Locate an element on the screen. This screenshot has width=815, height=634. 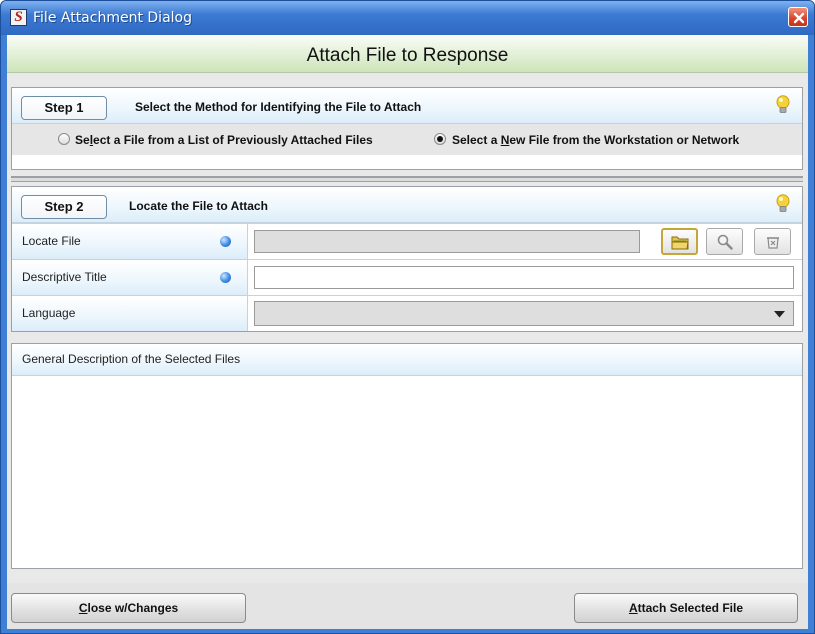
window-title: File Attachment Dialog is located at coordinates (112, 18).